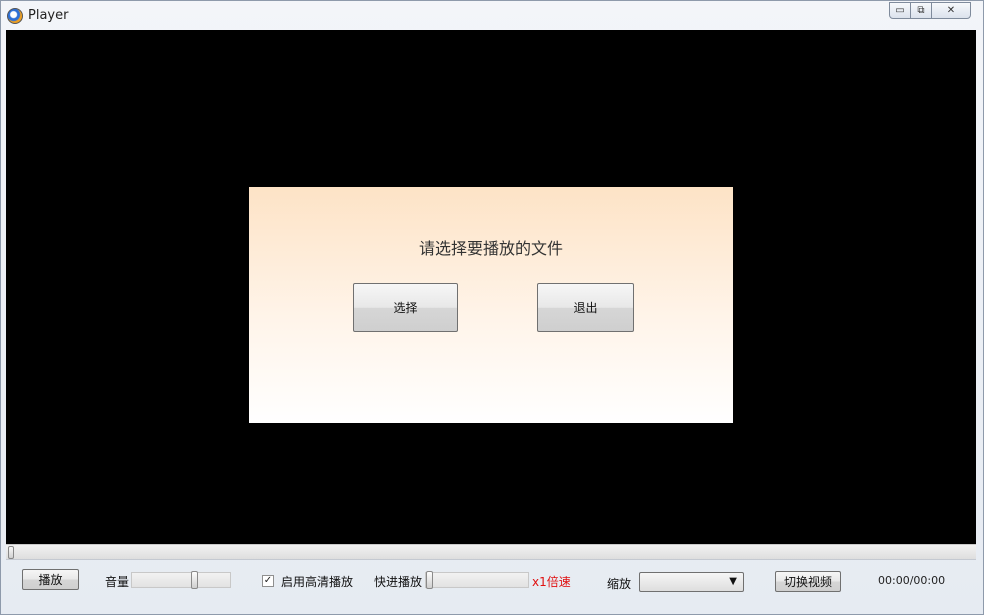 The height and width of the screenshot is (615, 984). I want to click on hd-checkbox: ✓, so click(268, 581).